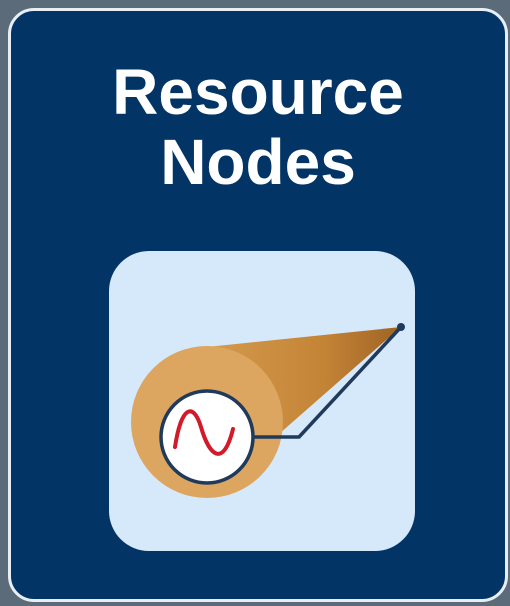 The width and height of the screenshot is (510, 606). What do you see at coordinates (401, 327) in the screenshot?
I see `endpoint-dot` at bounding box center [401, 327].